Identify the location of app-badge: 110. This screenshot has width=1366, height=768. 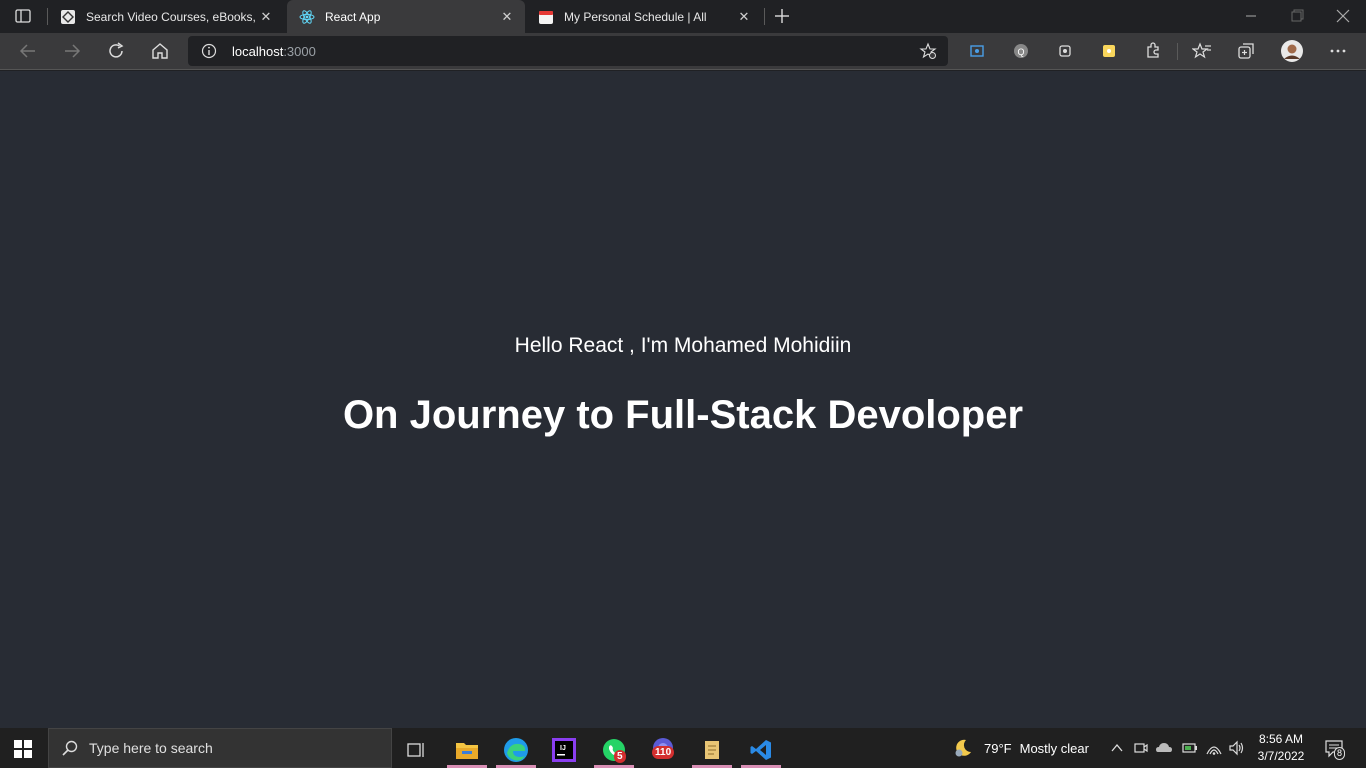
(663, 752).